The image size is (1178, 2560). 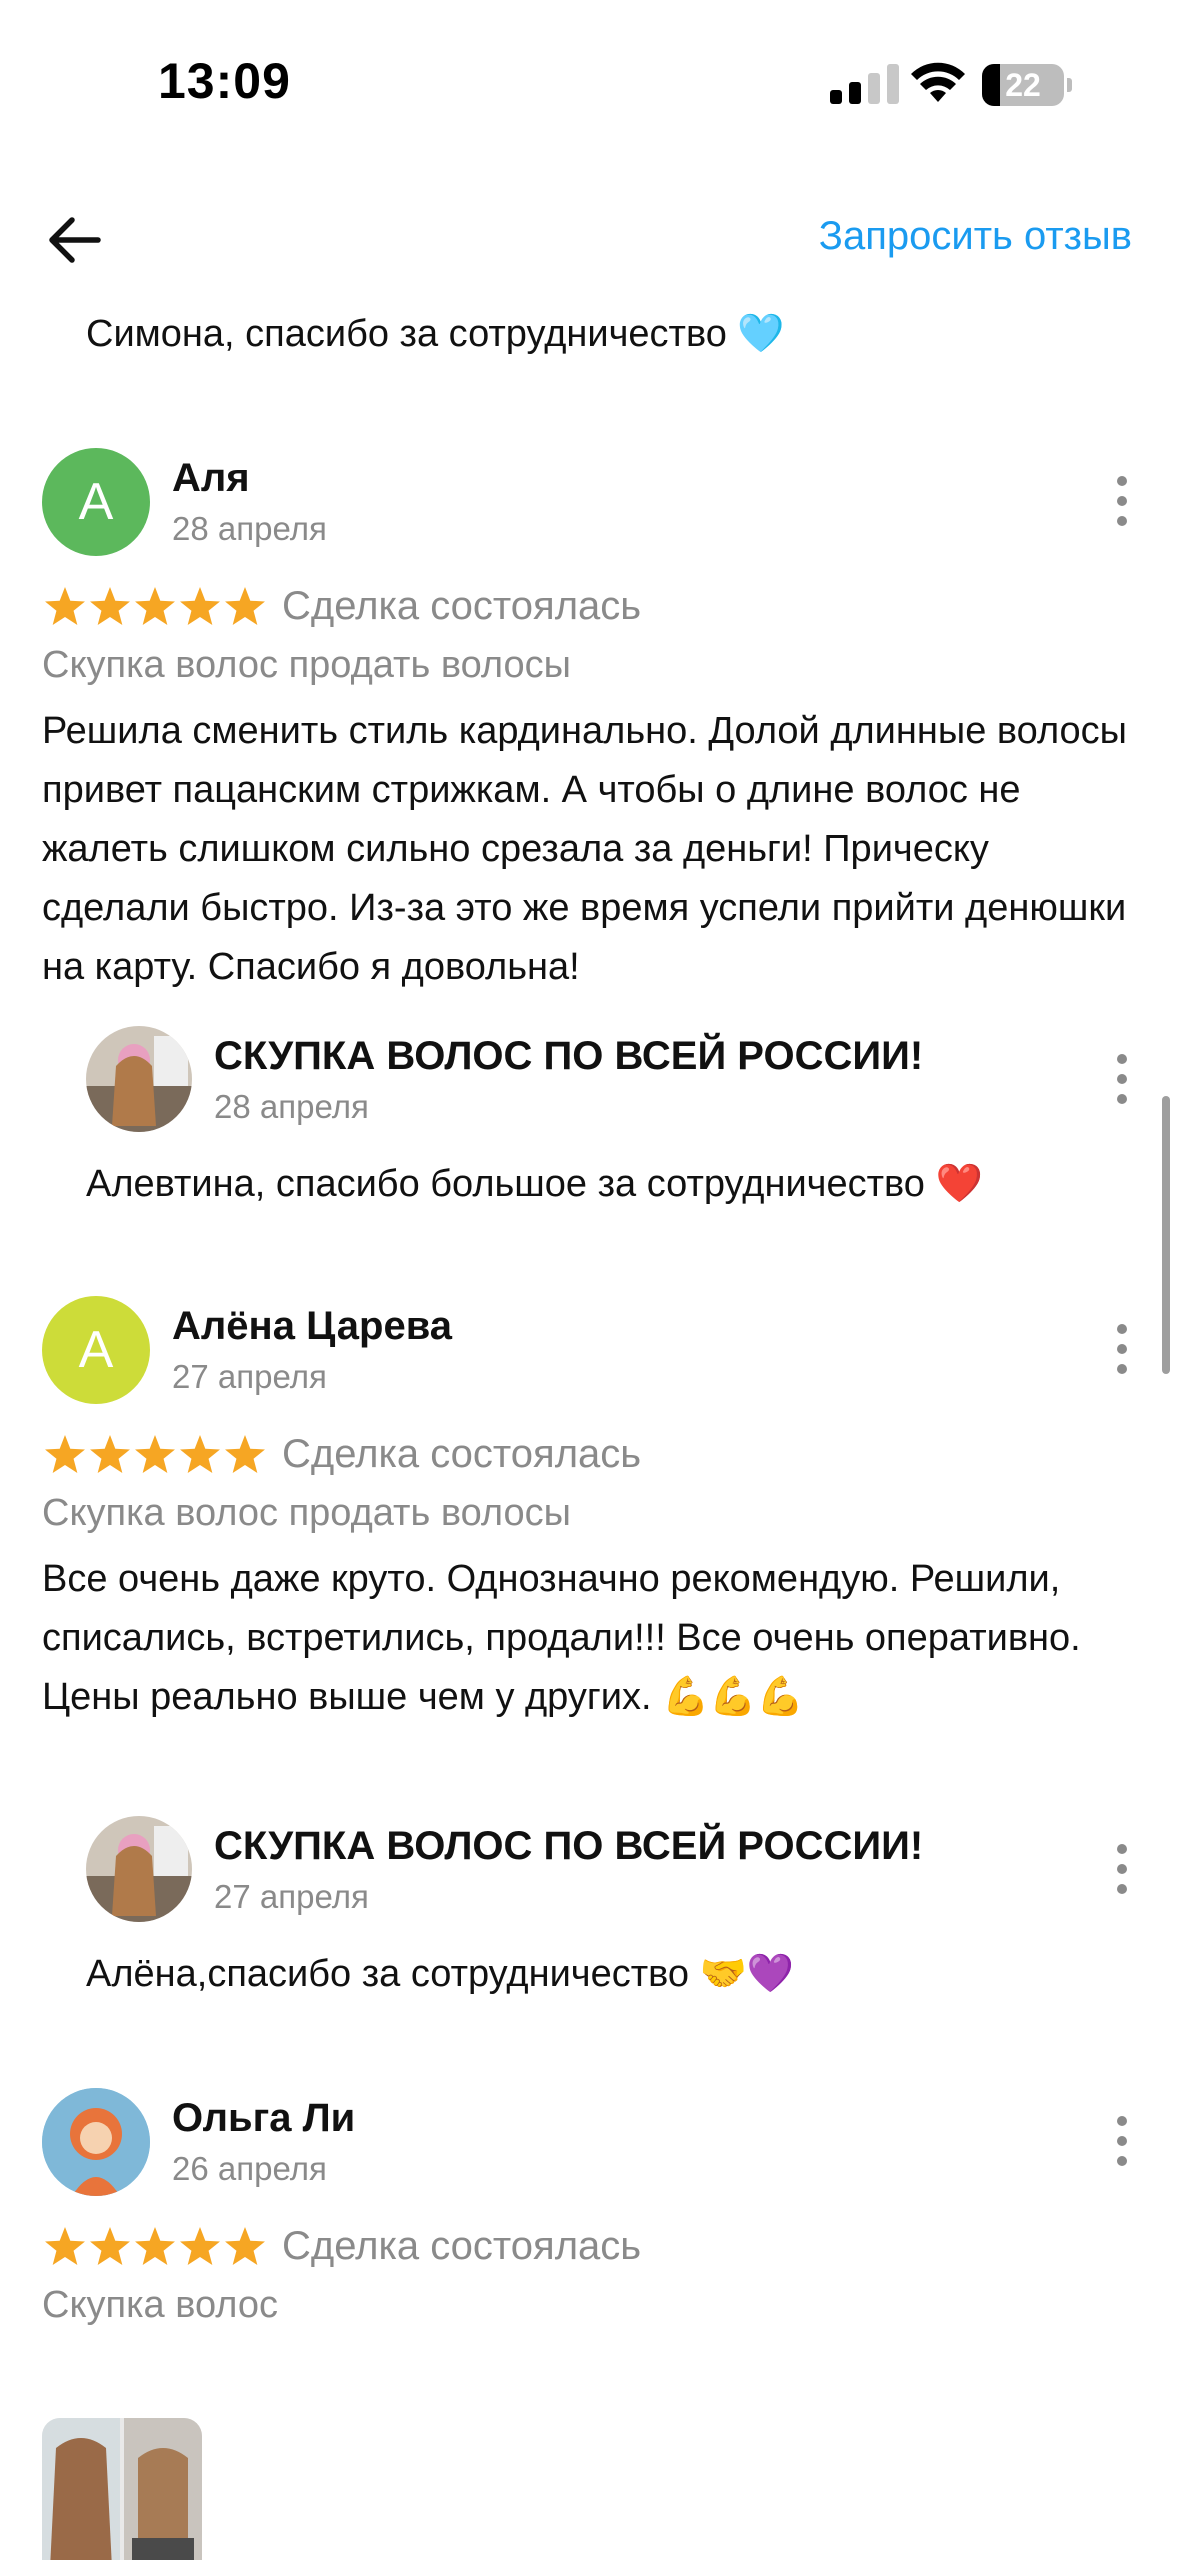 What do you see at coordinates (291, 1106) in the screenshot?
I see `reply-date: 28 апреля` at bounding box center [291, 1106].